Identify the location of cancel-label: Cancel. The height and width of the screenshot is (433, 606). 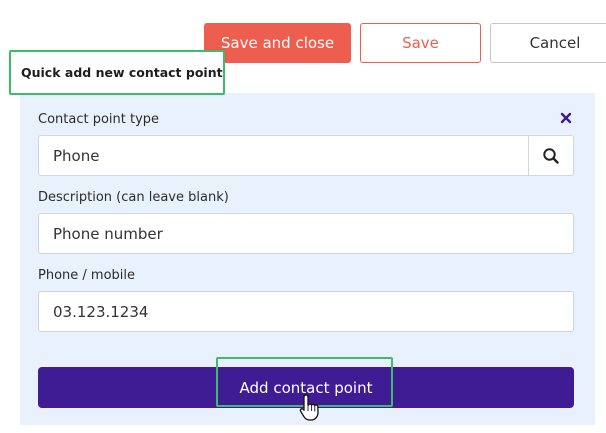
(555, 43).